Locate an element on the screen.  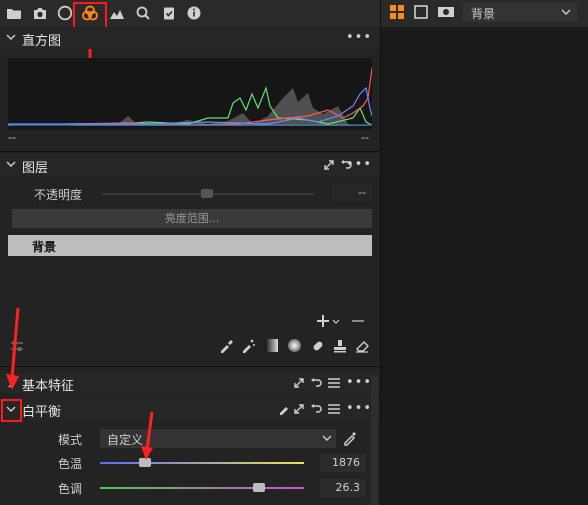
white-balance-header: 白平衡 ••• is located at coordinates (190, 409).